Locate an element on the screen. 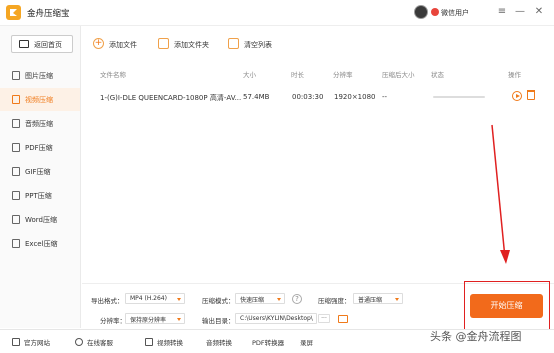 This screenshot has height=353, width=554. video-convert-icon is located at coordinates (149, 342).